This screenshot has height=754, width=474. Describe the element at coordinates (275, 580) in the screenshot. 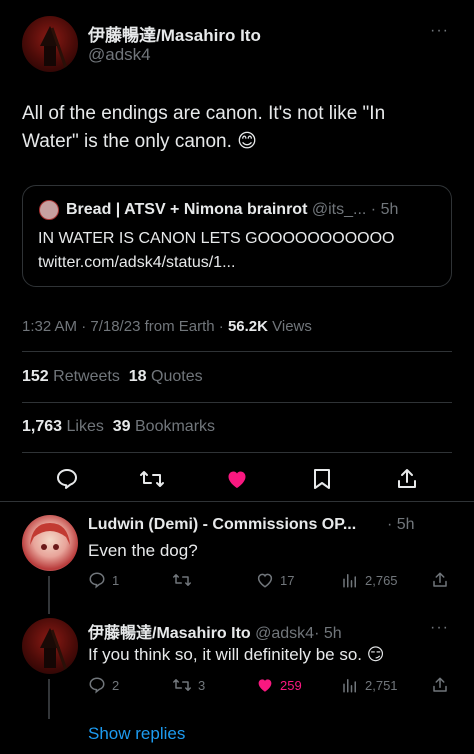

I see `reply1-like-button: 17` at that location.